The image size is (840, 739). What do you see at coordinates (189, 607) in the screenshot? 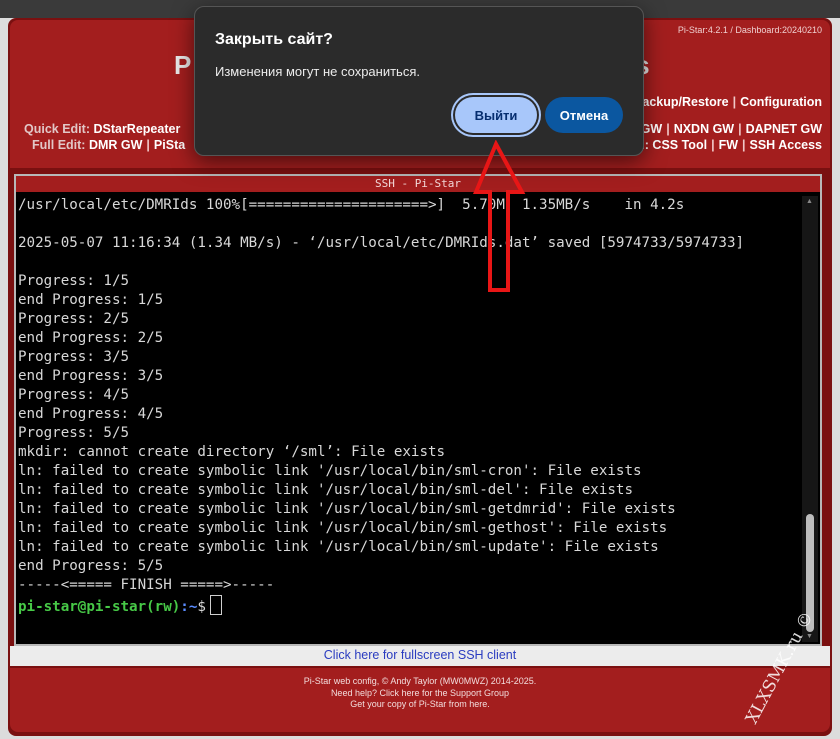
I see `prompt-path: :~` at bounding box center [189, 607].